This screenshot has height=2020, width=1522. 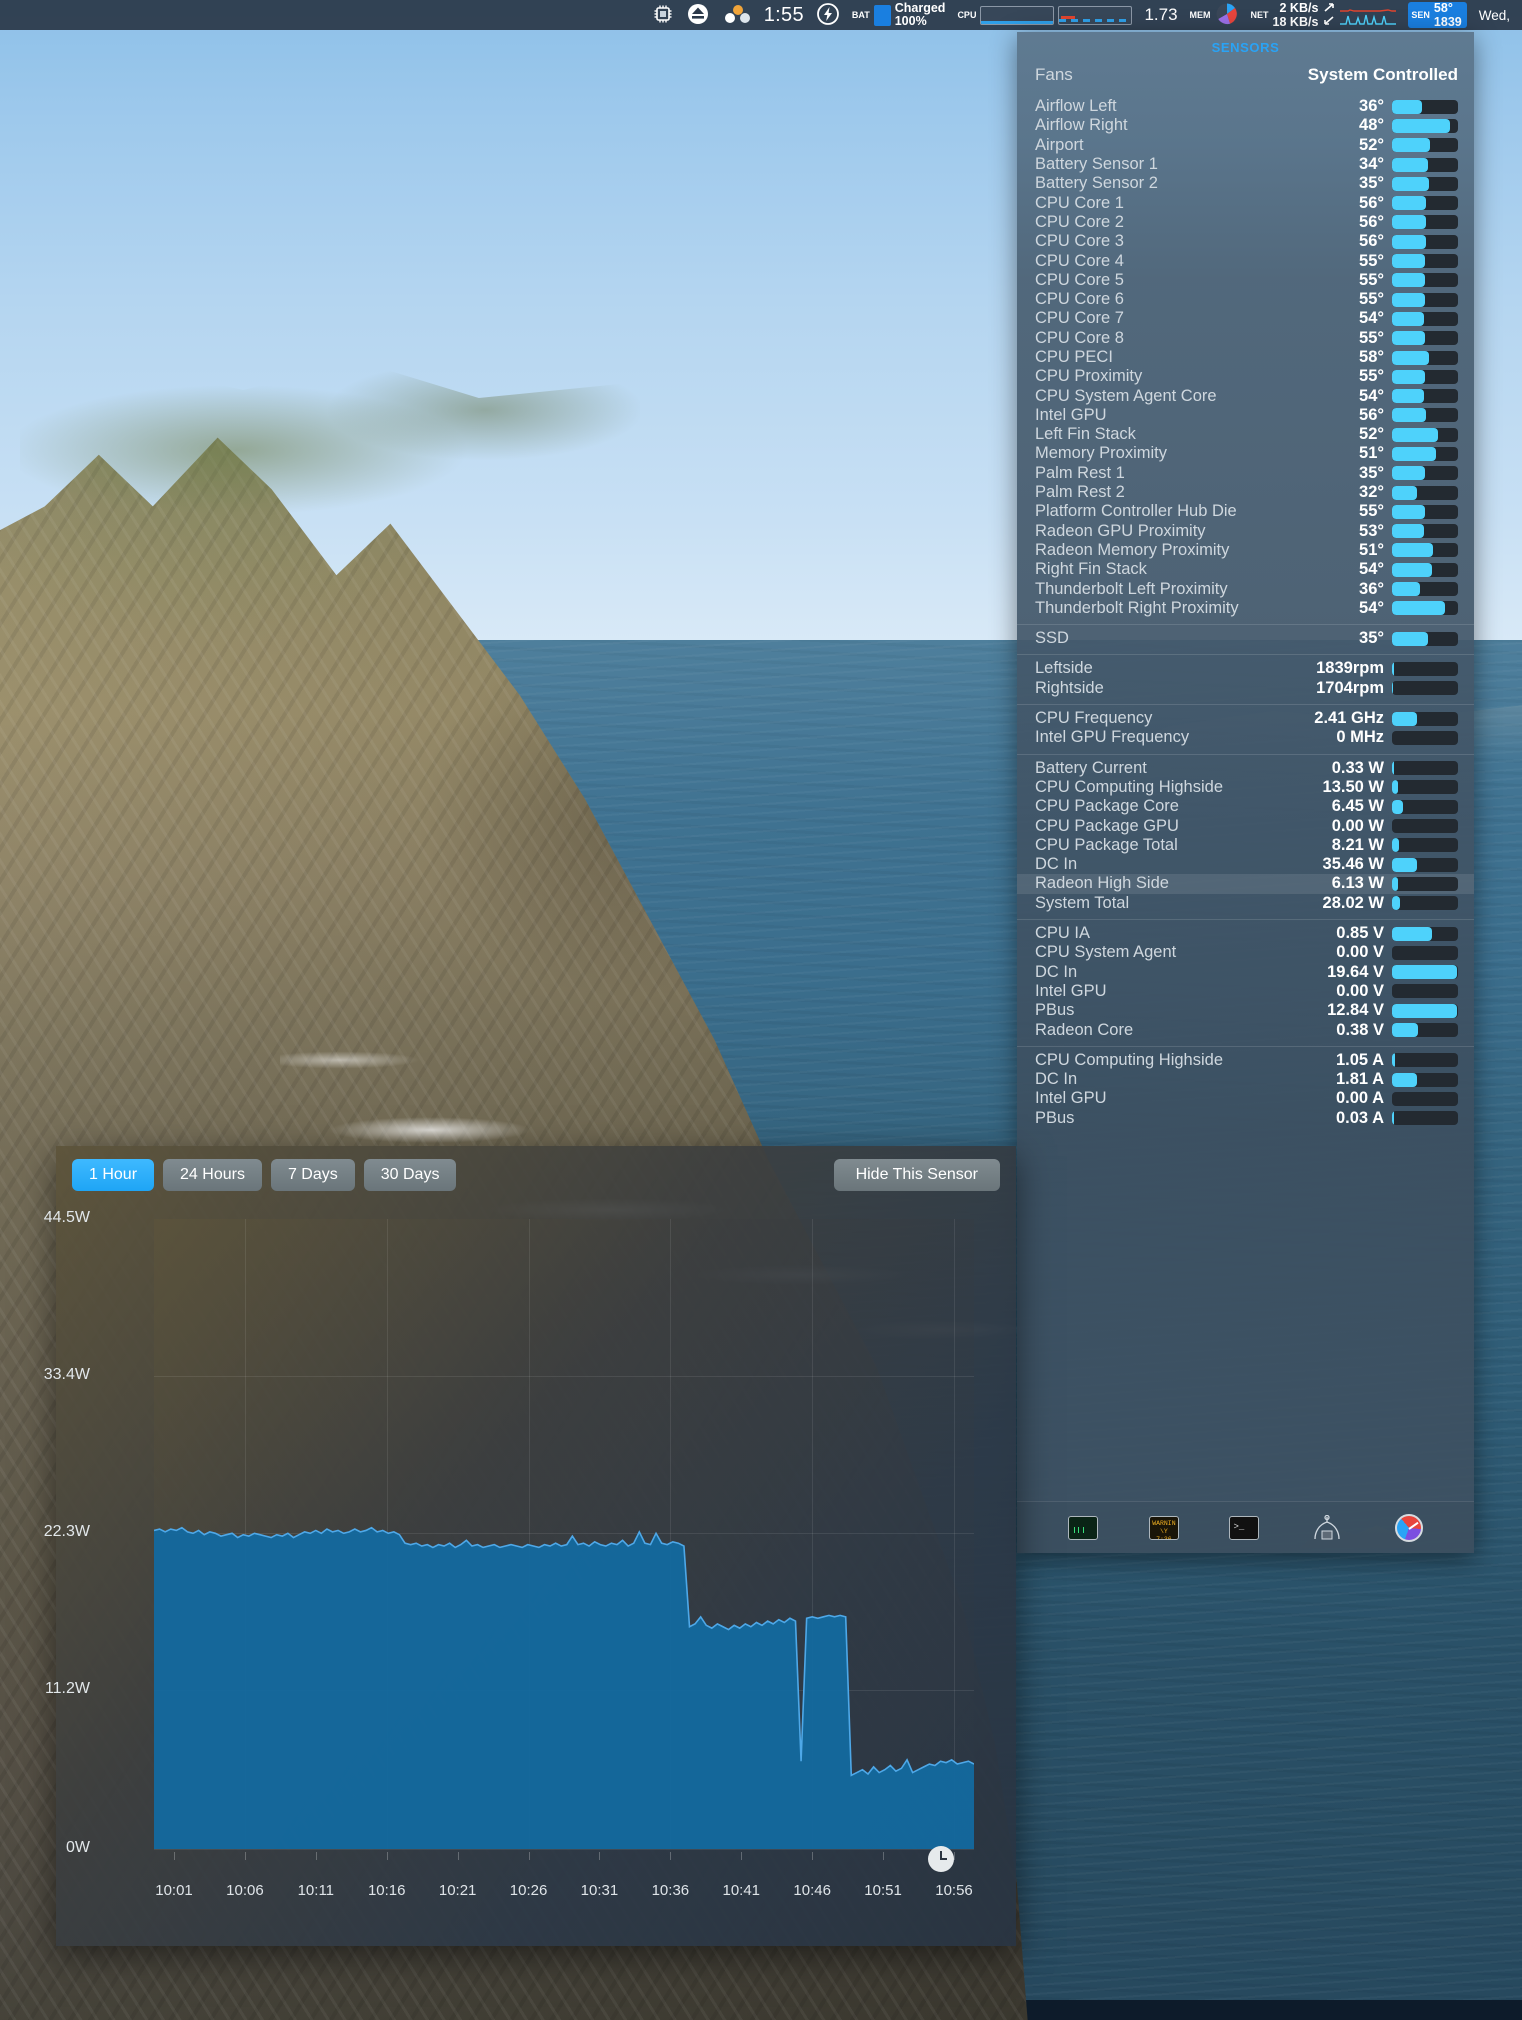 I want to click on sensor-row: Radeon GPU Proximity 53°, so click(x=1245, y=531).